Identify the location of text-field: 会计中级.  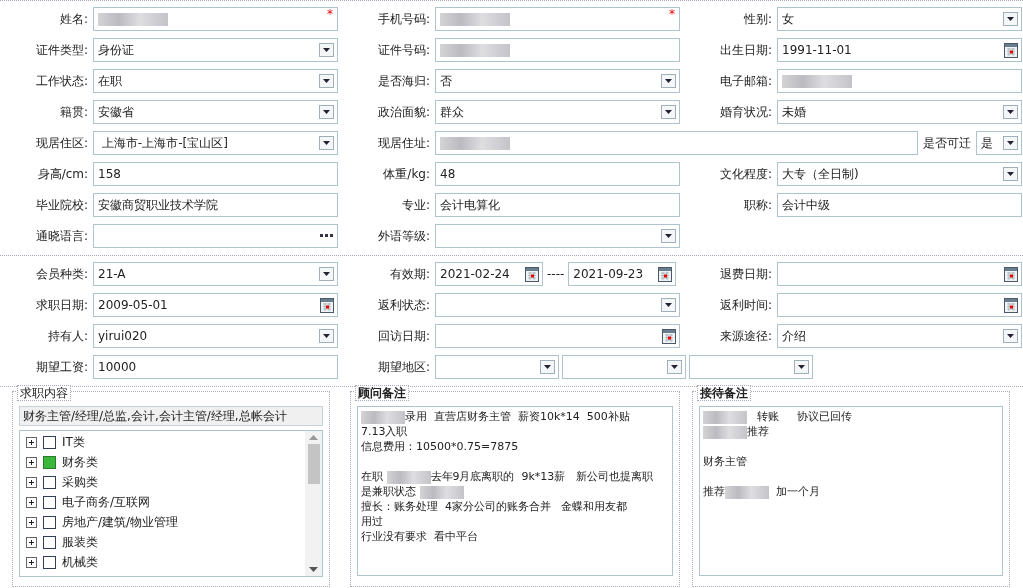
(899, 205).